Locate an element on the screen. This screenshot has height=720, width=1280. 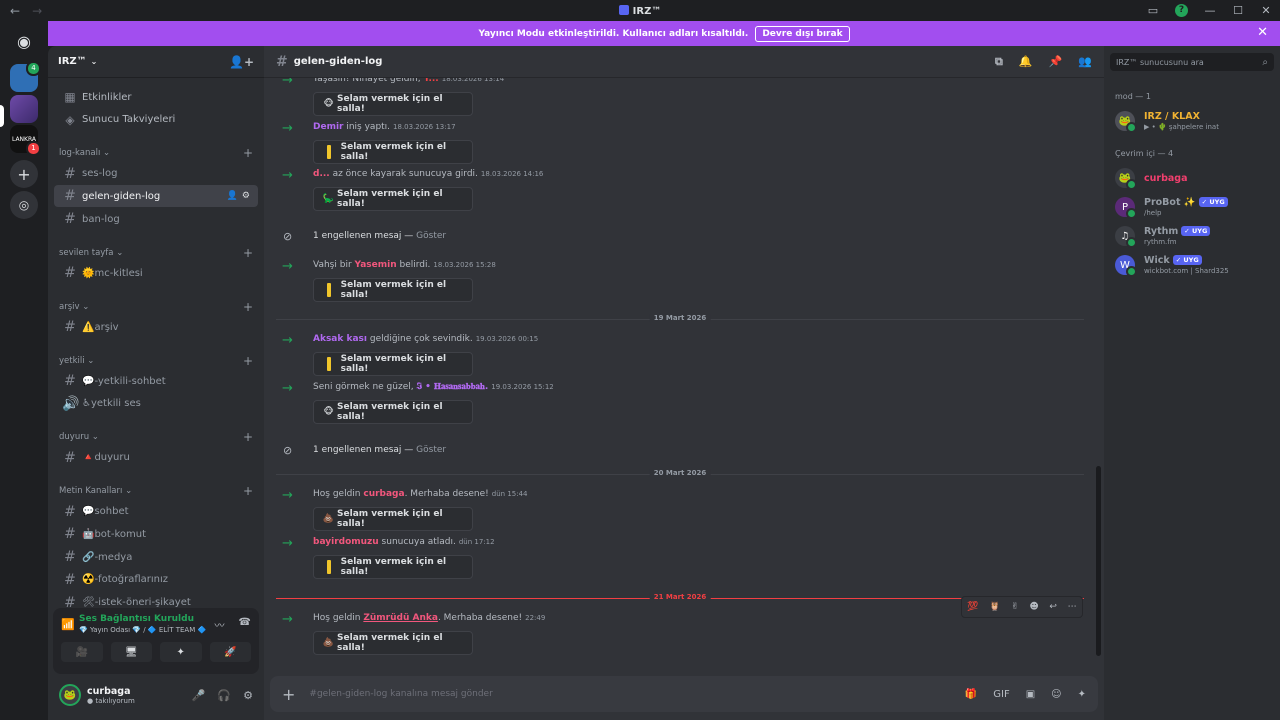
minimize-button: — is located at coordinates (1210, 10).